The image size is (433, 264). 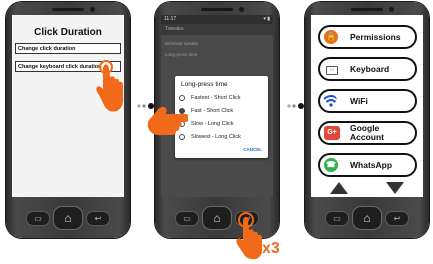 I want to click on status-time: 11:17, so click(x=170, y=19).